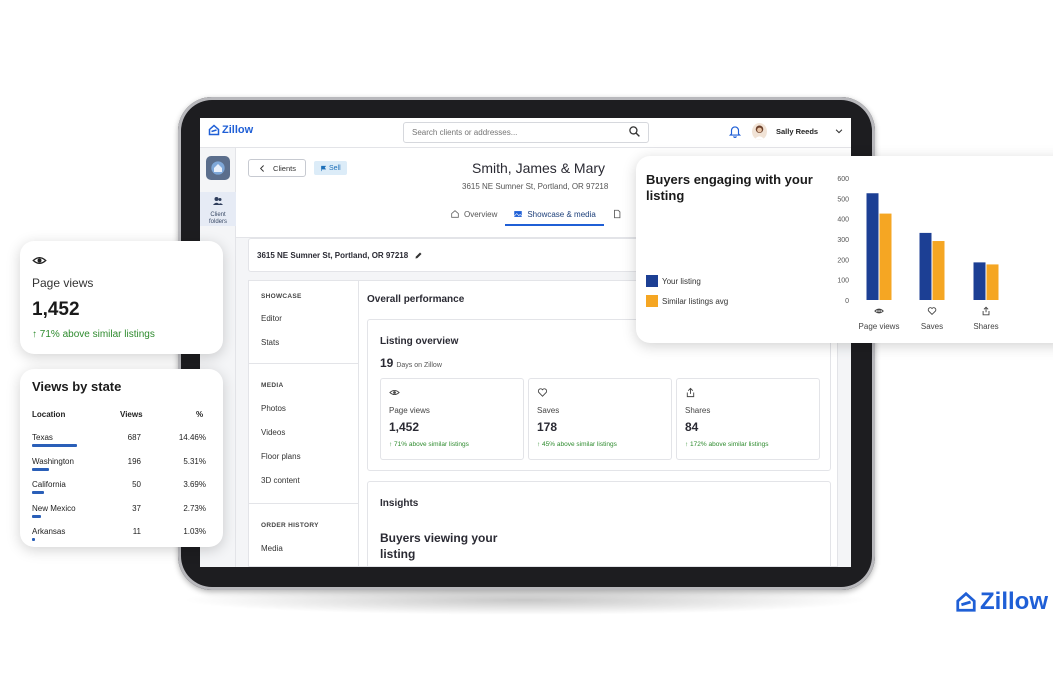 This screenshot has width=1053, height=675. What do you see at coordinates (526, 132) in the screenshot?
I see `search-input` at bounding box center [526, 132].